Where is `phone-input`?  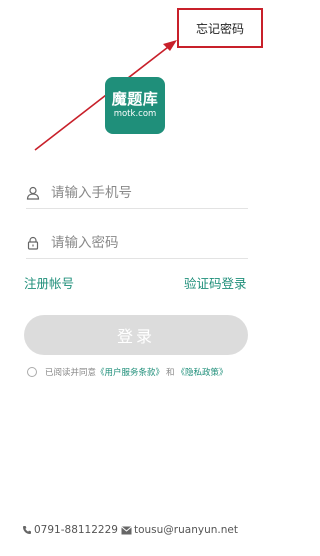 phone-input is located at coordinates (141, 193).